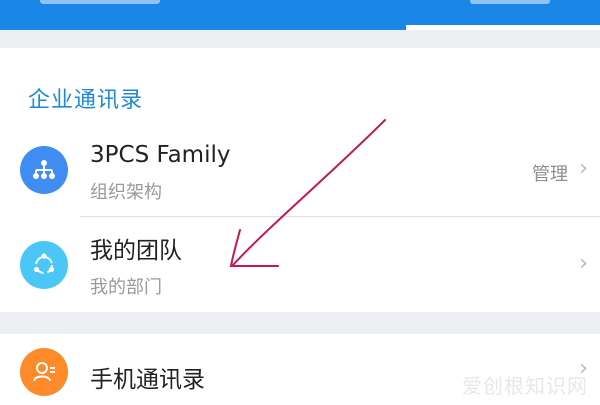 This screenshot has width=600, height=405. I want to click on hand-drawn-arrow-annotation, so click(307, 193).